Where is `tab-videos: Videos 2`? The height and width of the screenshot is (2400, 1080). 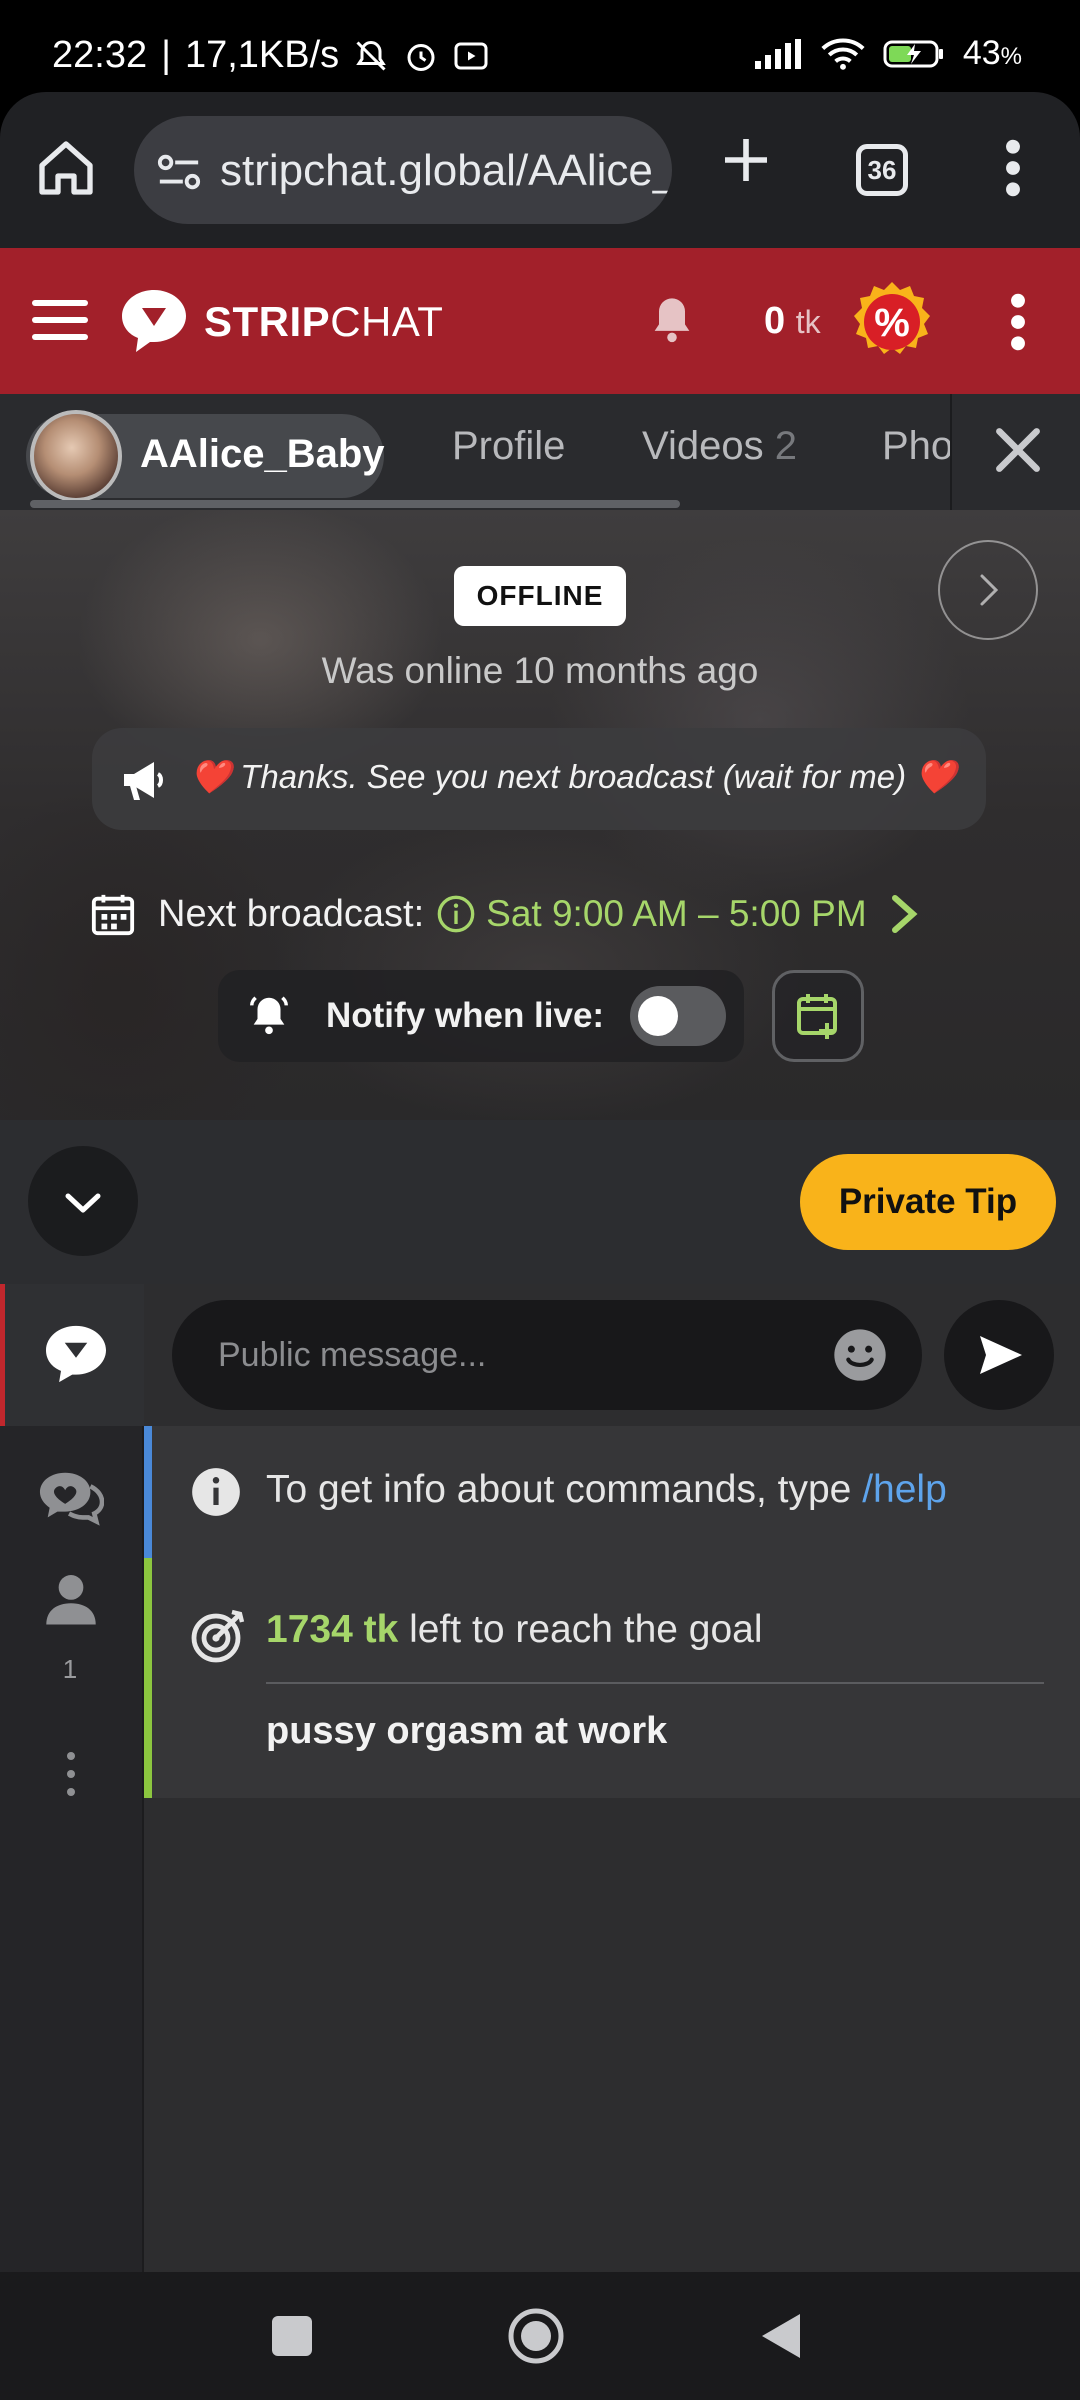 tab-videos: Videos 2 is located at coordinates (719, 446).